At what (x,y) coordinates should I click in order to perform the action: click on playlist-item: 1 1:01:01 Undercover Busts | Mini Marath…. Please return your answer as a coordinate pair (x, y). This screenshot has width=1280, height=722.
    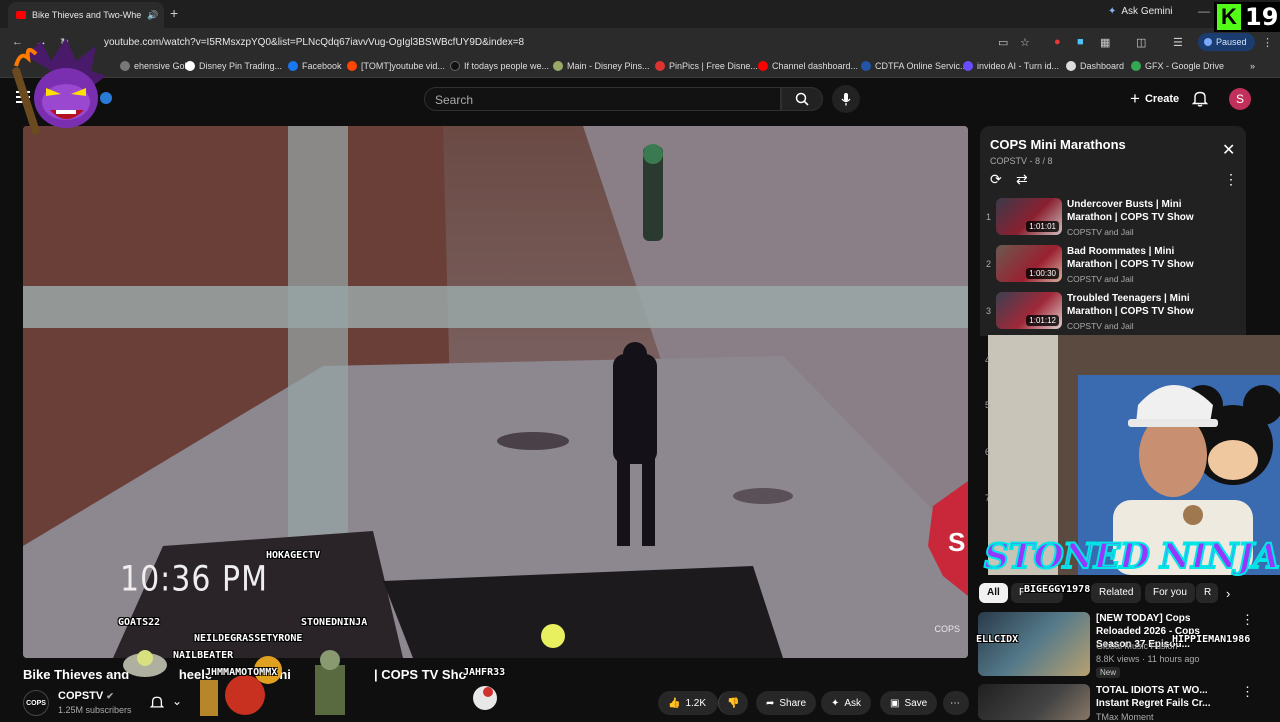
    Looking at the image, I should click on (1113, 220).